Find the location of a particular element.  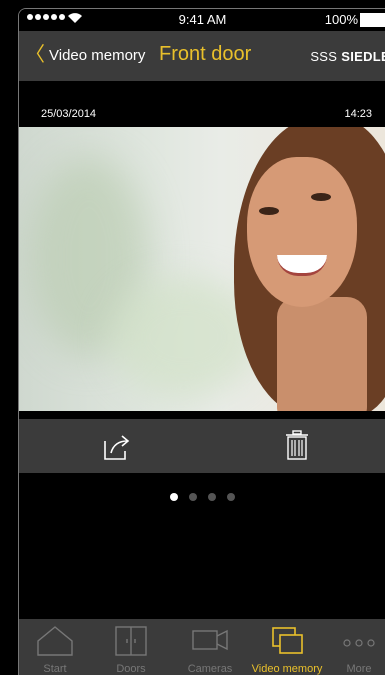

house-icon is located at coordinates (55, 641).